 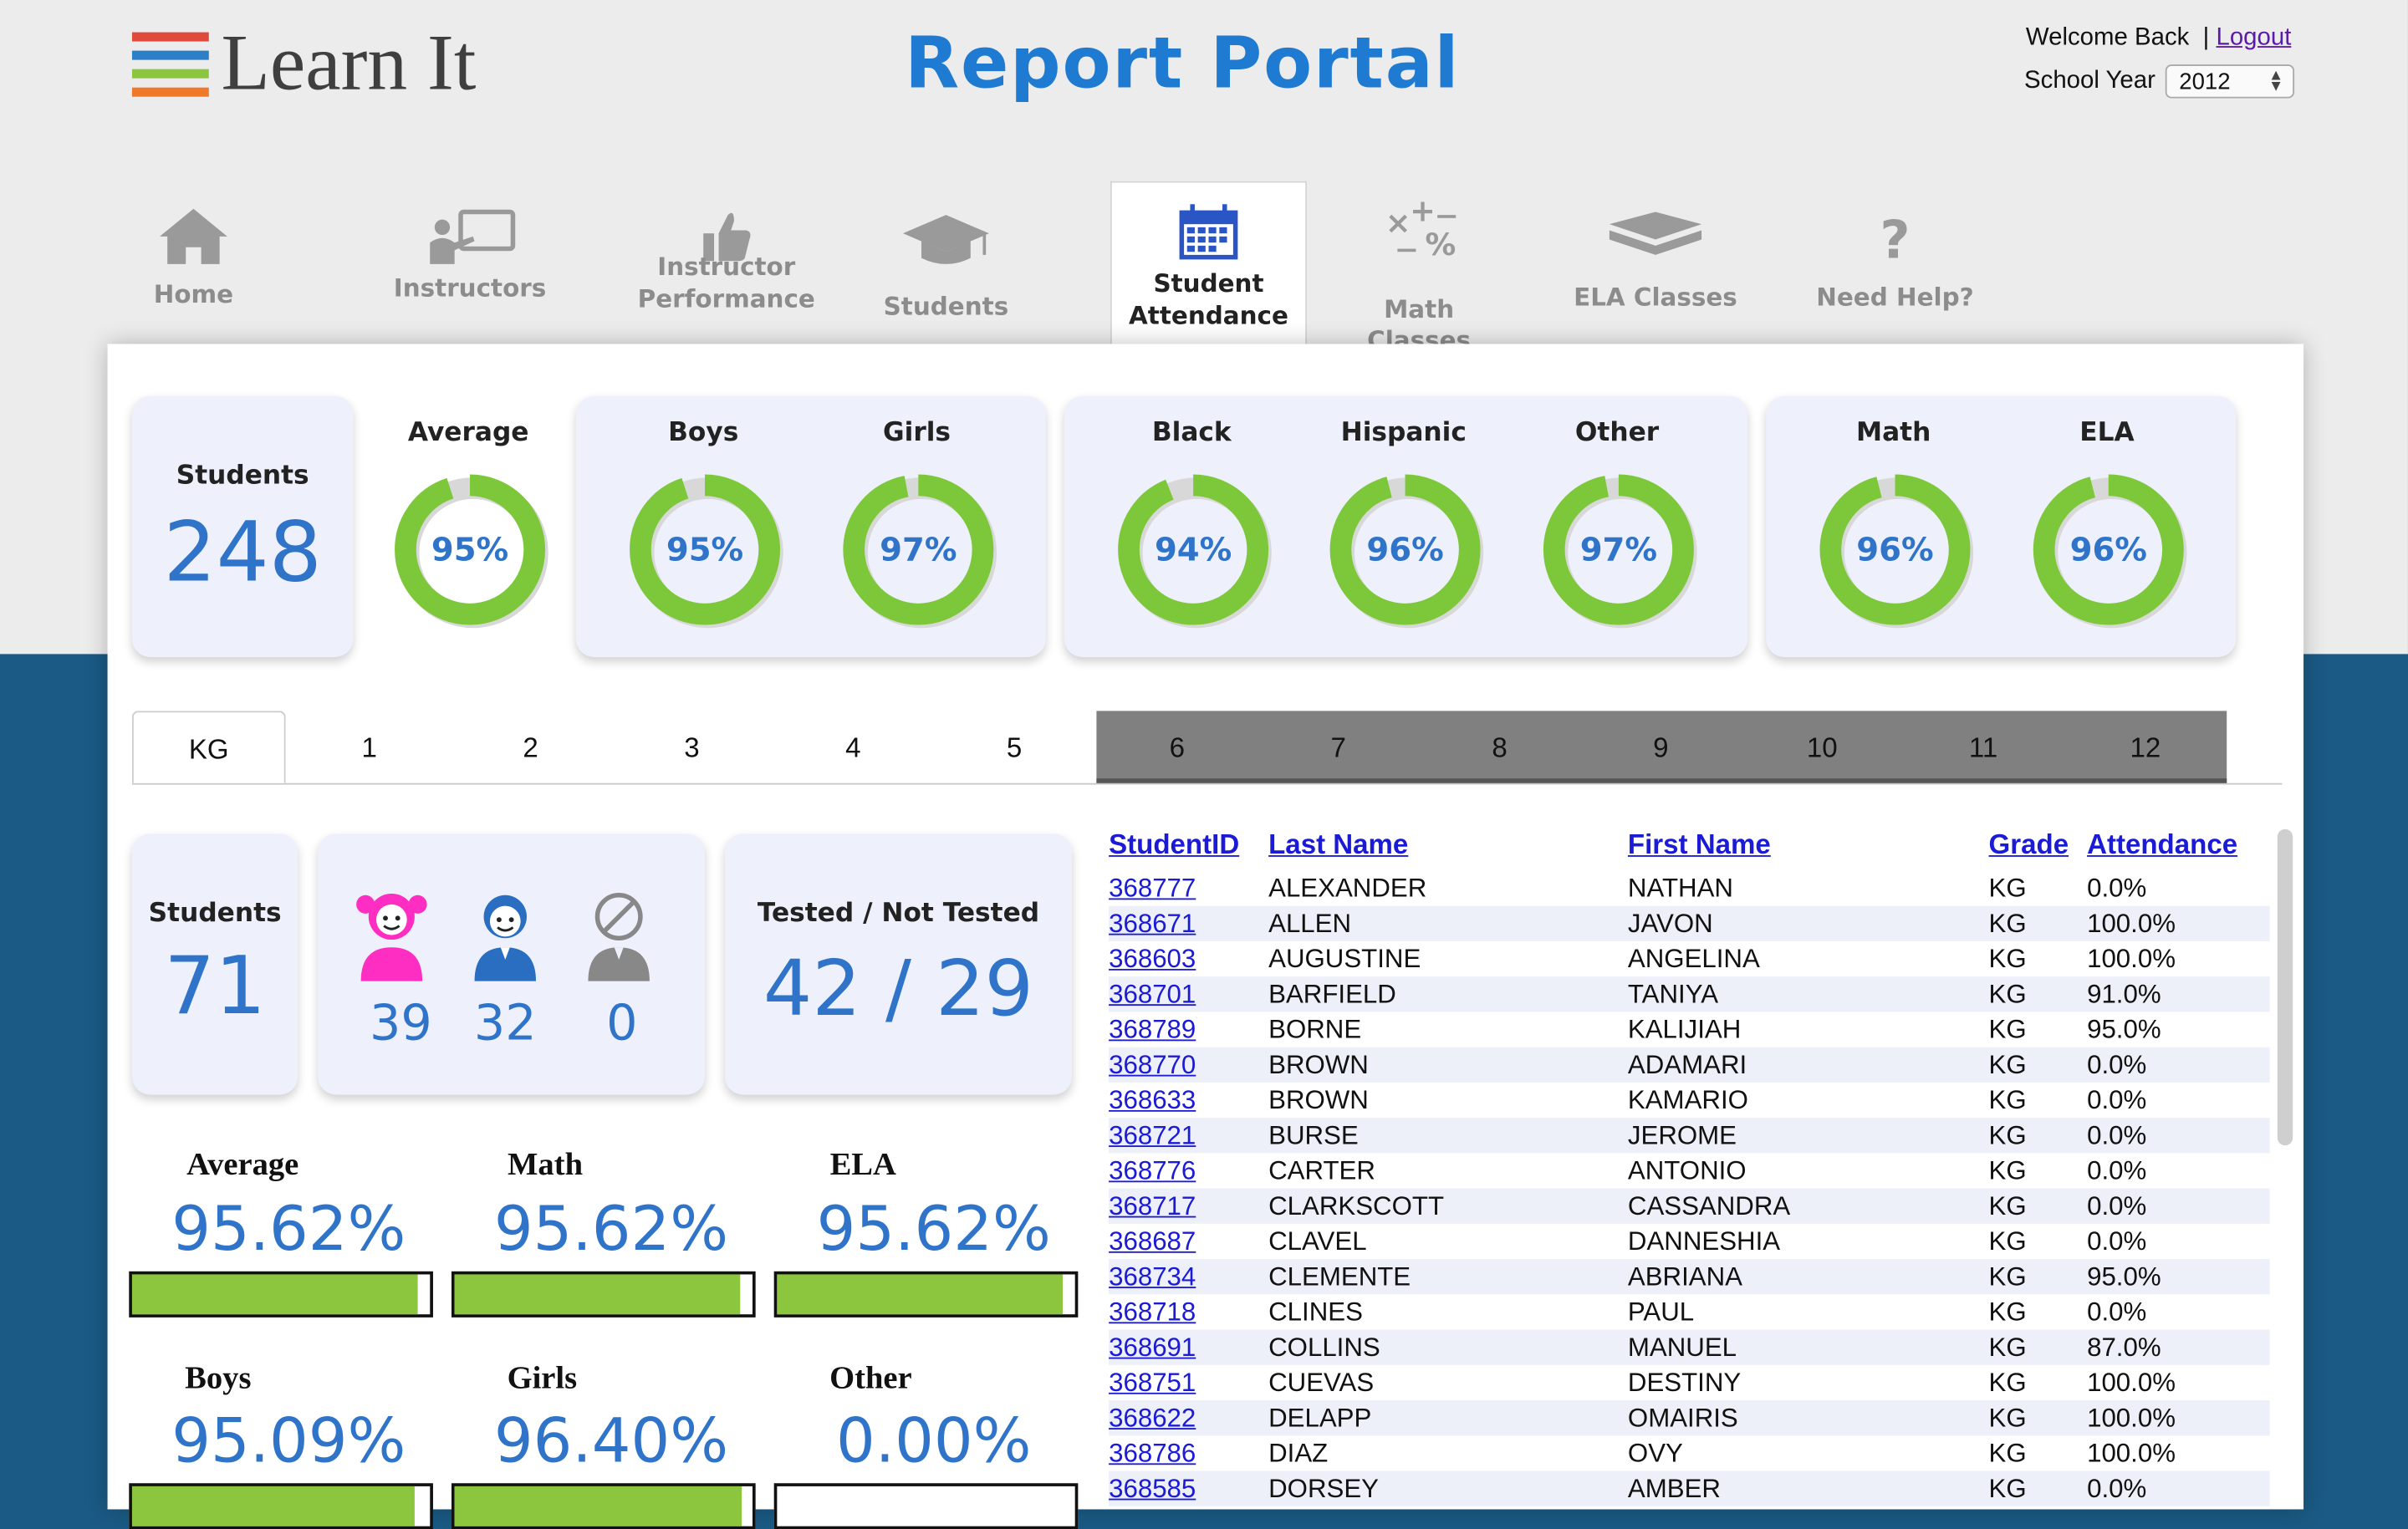 What do you see at coordinates (530, 746) in the screenshot?
I see `tab-grade-2: 2` at bounding box center [530, 746].